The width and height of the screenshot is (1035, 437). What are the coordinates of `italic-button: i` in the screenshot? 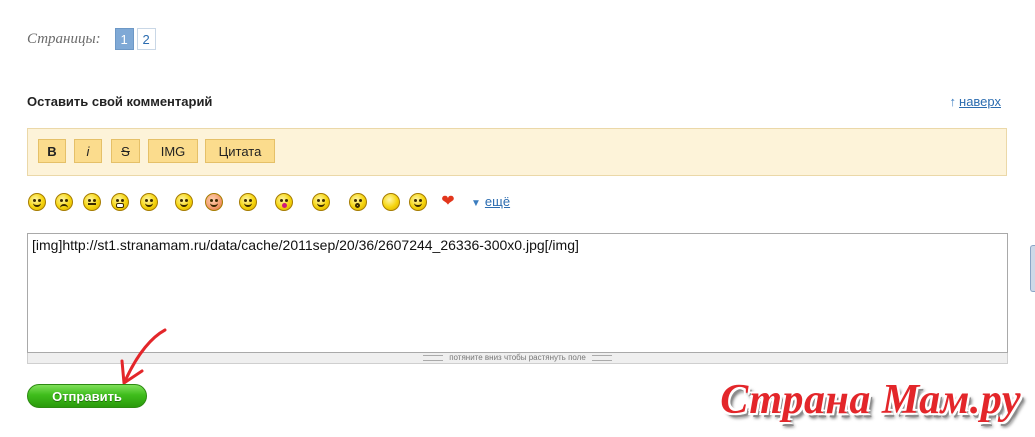 It's located at (88, 151).